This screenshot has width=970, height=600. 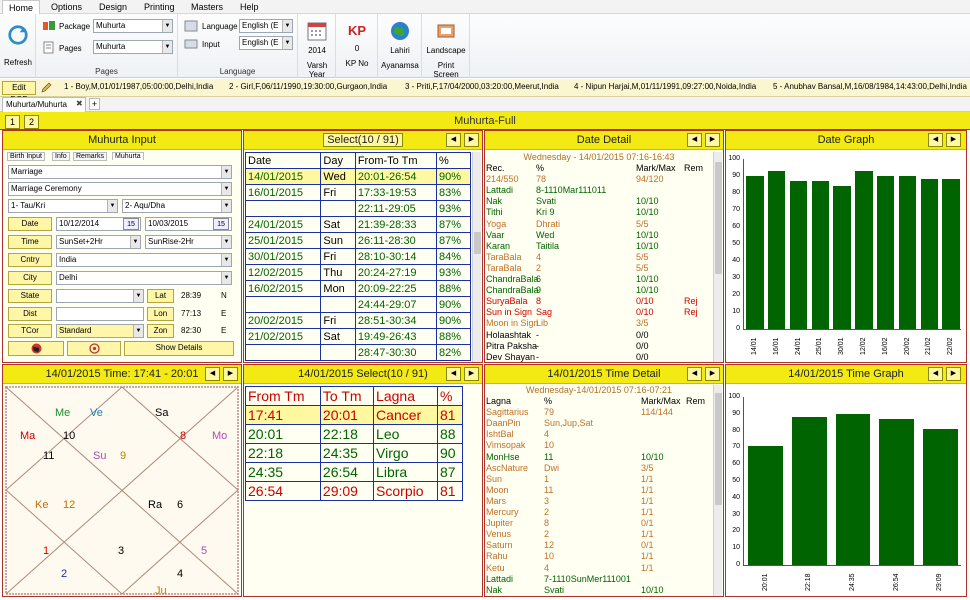 I want to click on menu-masters: Masters, so click(x=207, y=7).